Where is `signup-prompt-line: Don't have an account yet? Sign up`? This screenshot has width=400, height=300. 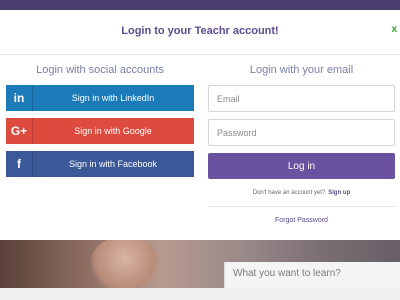 signup-prompt-line: Don't have an account yet? Sign up is located at coordinates (301, 193).